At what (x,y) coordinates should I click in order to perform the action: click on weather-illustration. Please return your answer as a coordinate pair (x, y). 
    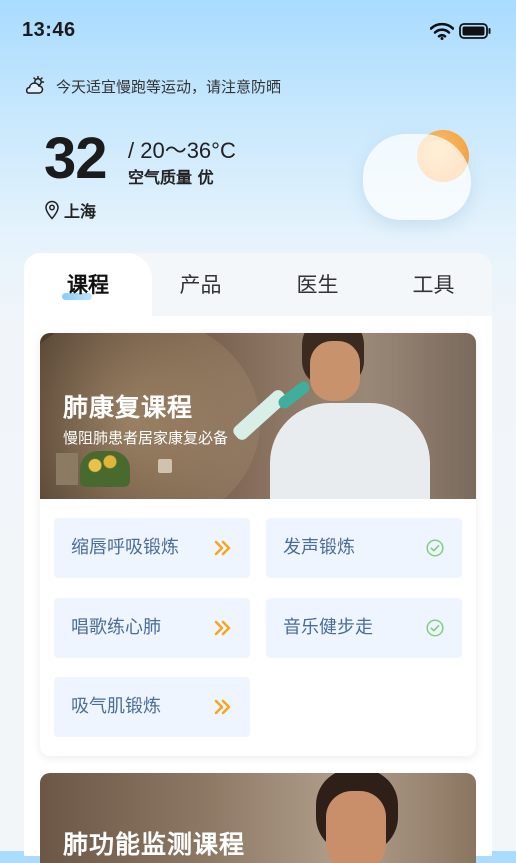
    Looking at the image, I should click on (417, 174).